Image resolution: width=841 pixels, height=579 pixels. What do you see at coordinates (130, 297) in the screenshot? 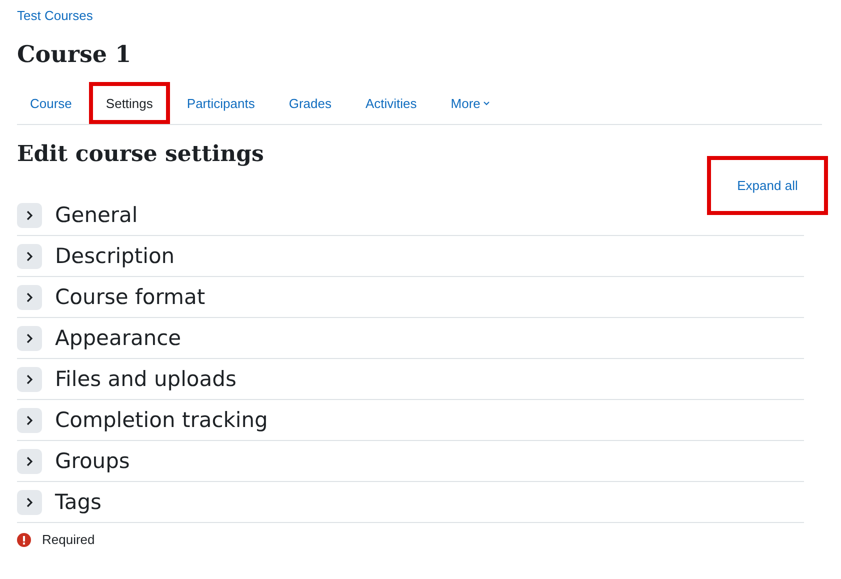
I see `section-title: Course format` at bounding box center [130, 297].